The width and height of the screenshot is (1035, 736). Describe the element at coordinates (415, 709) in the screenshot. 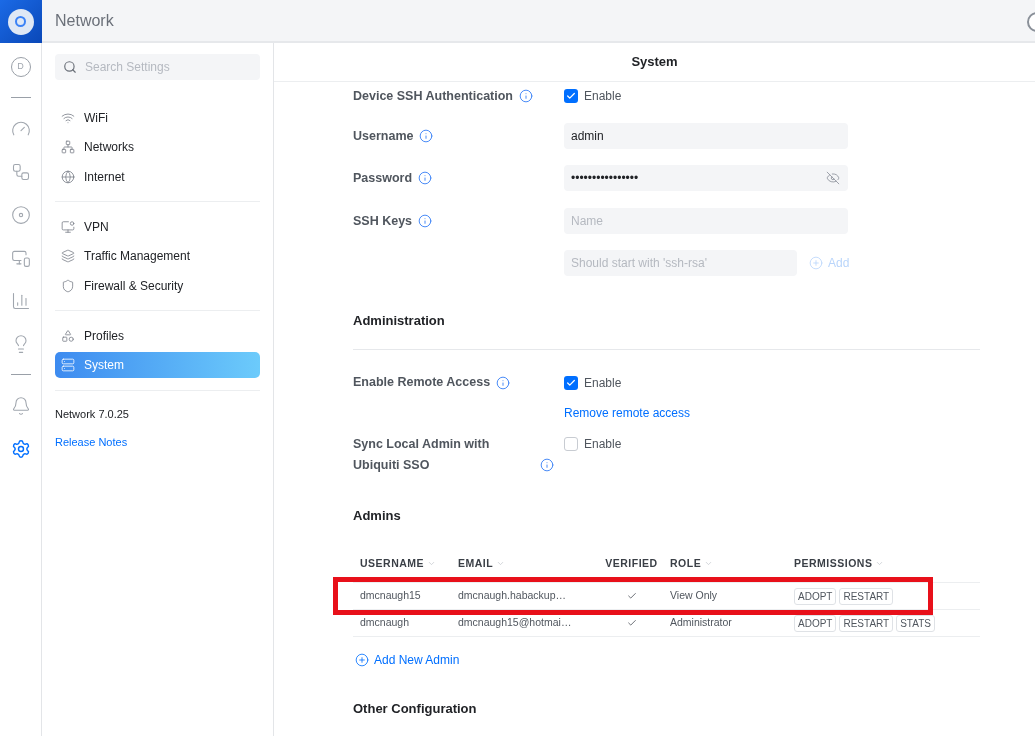

I see `section-heading: Other Configuration` at that location.